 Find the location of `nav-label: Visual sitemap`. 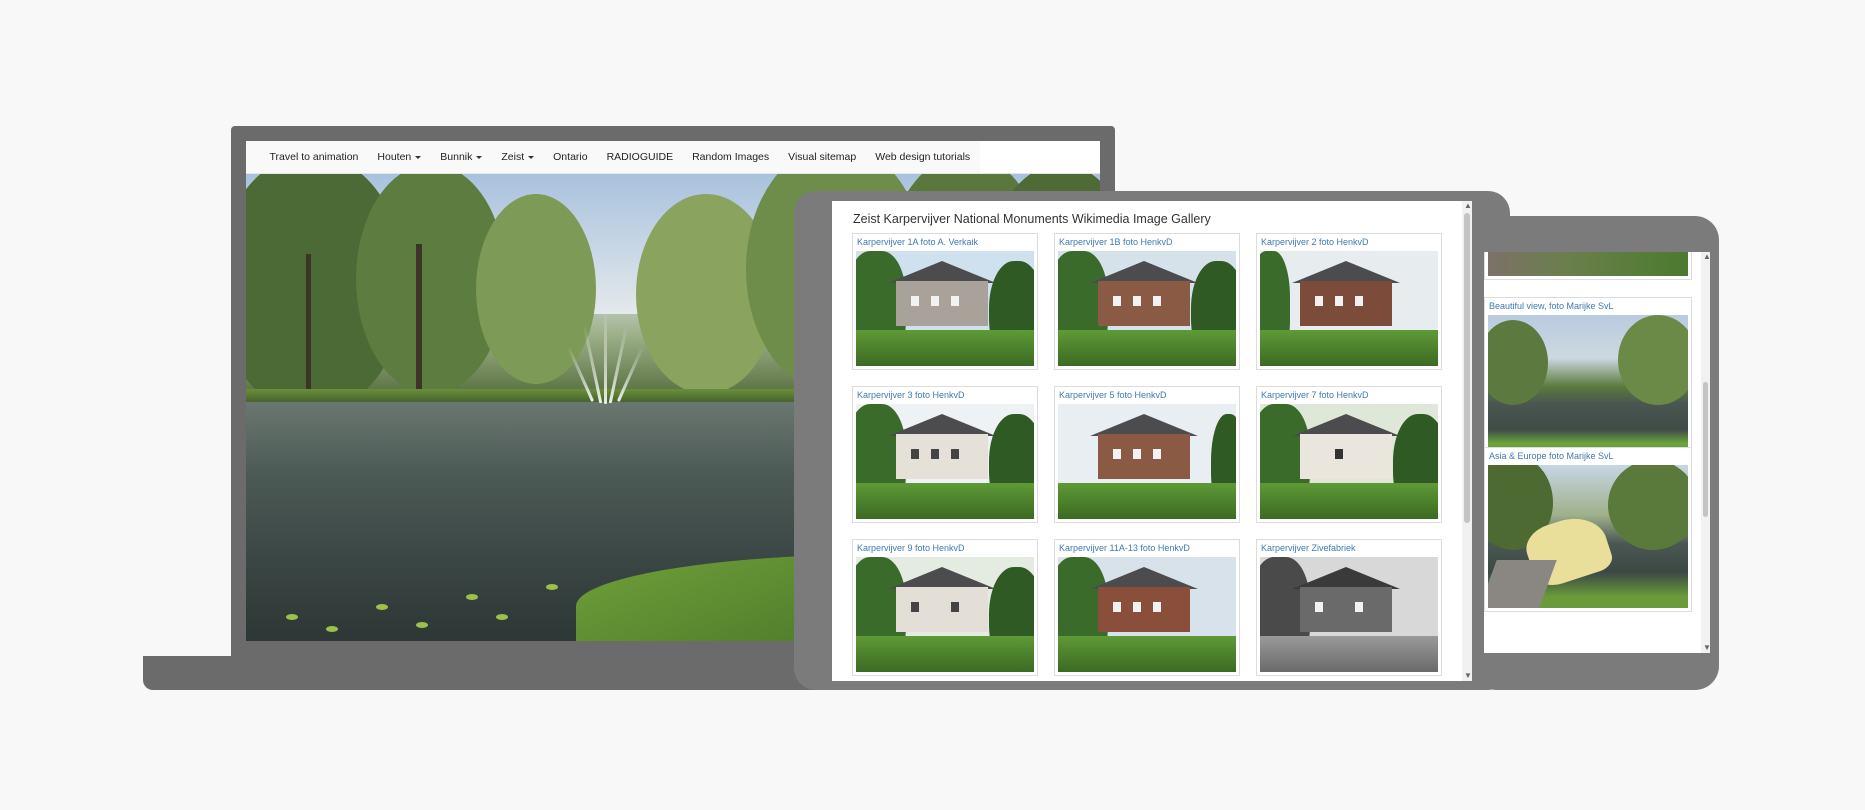

nav-label: Visual sitemap is located at coordinates (822, 157).